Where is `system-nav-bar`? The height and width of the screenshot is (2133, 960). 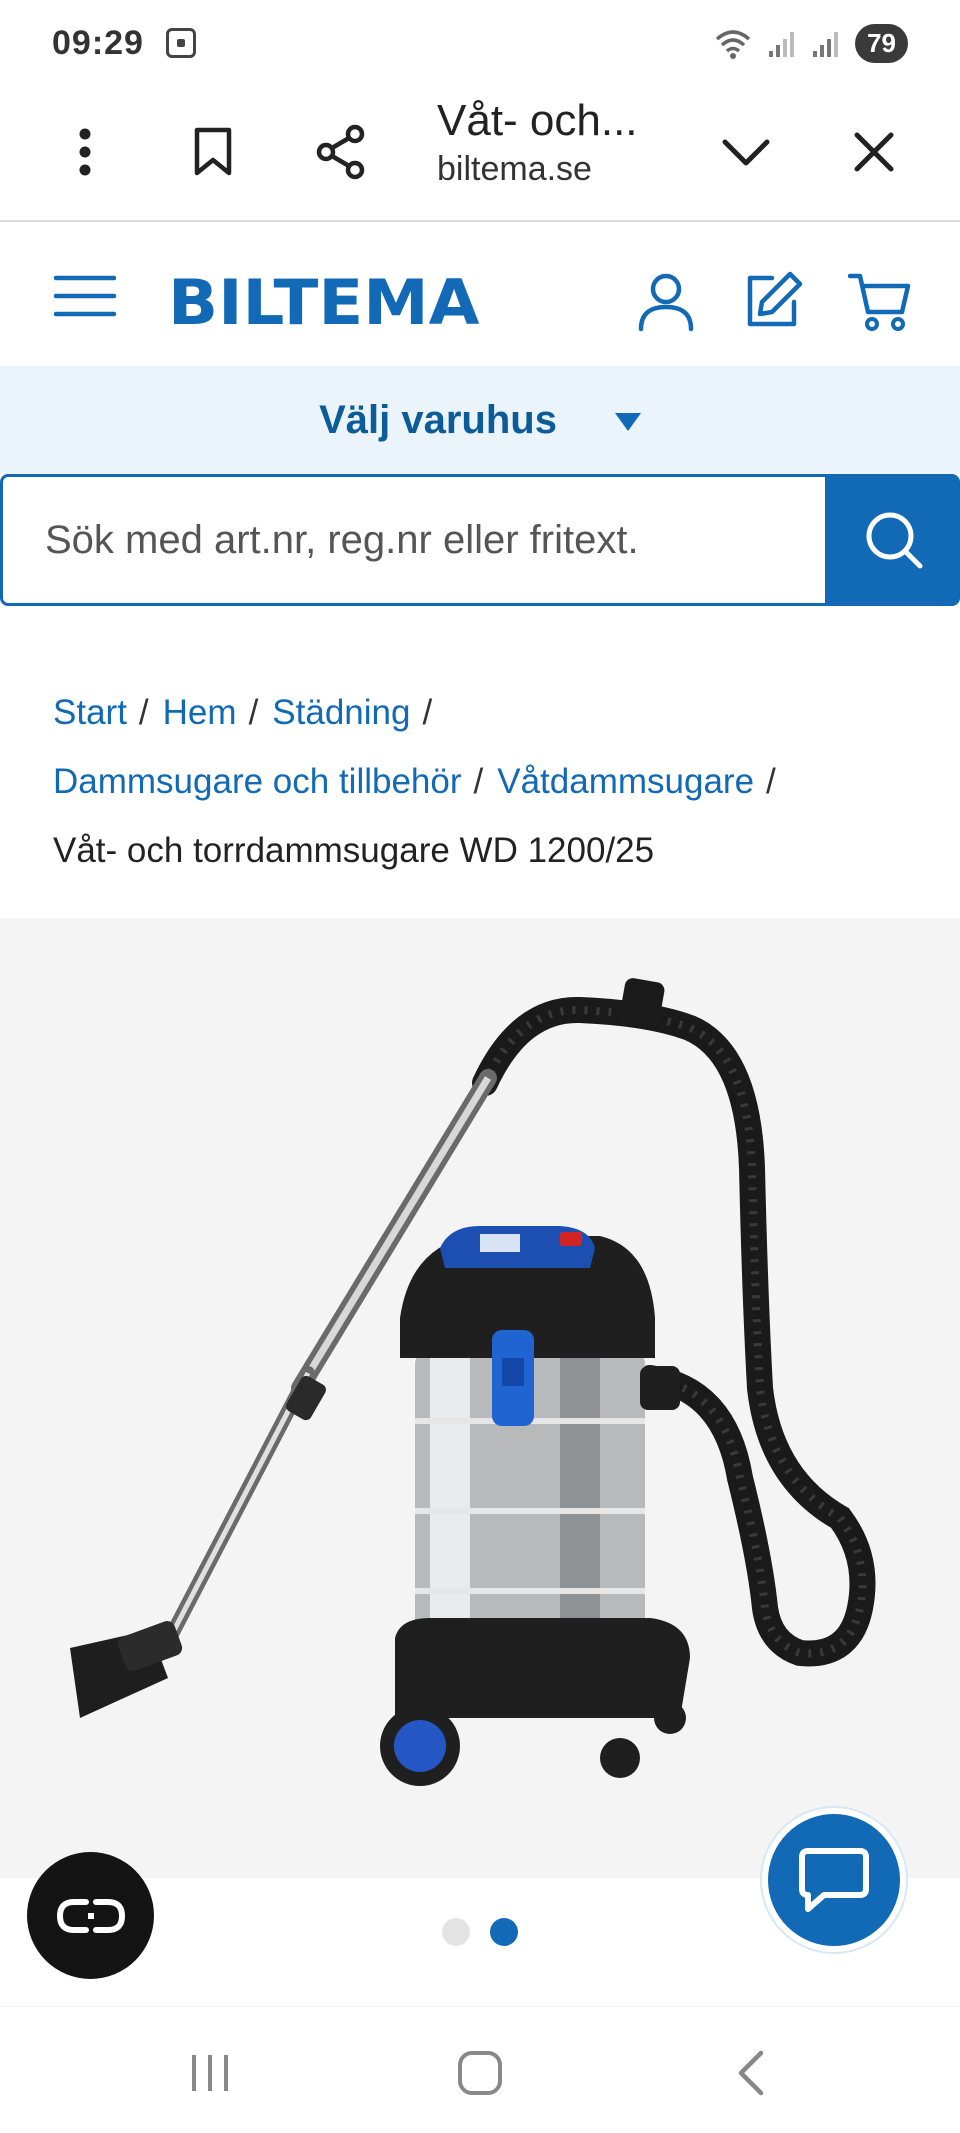
system-nav-bar is located at coordinates (480, 2069).